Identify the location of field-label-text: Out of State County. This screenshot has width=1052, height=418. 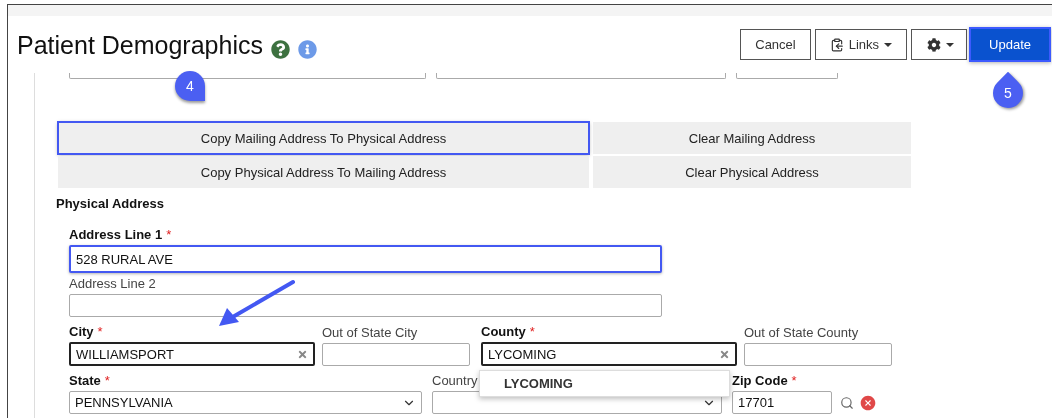
(801, 332).